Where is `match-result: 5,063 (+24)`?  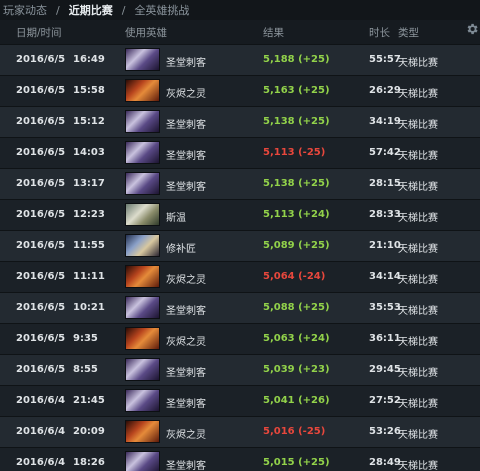 match-result: 5,063 (+24) is located at coordinates (296, 338).